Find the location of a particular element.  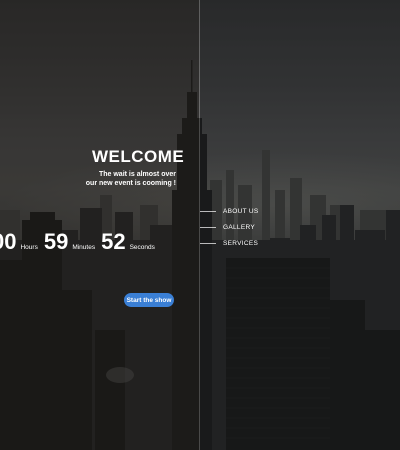

countdown-hours-value: 00 is located at coordinates (8, 241).